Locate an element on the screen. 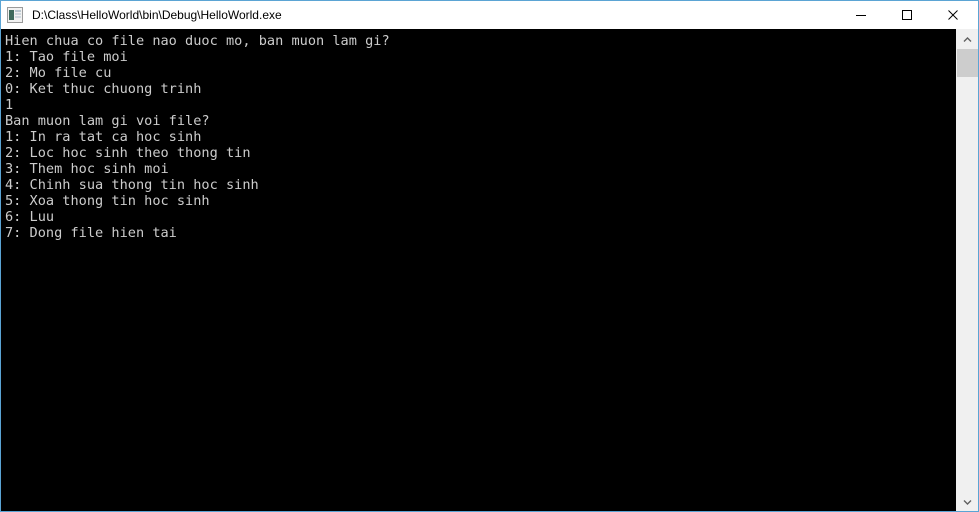 The height and width of the screenshot is (512, 979). console-line: 0: Ket thuc chuong trinh is located at coordinates (103, 89).